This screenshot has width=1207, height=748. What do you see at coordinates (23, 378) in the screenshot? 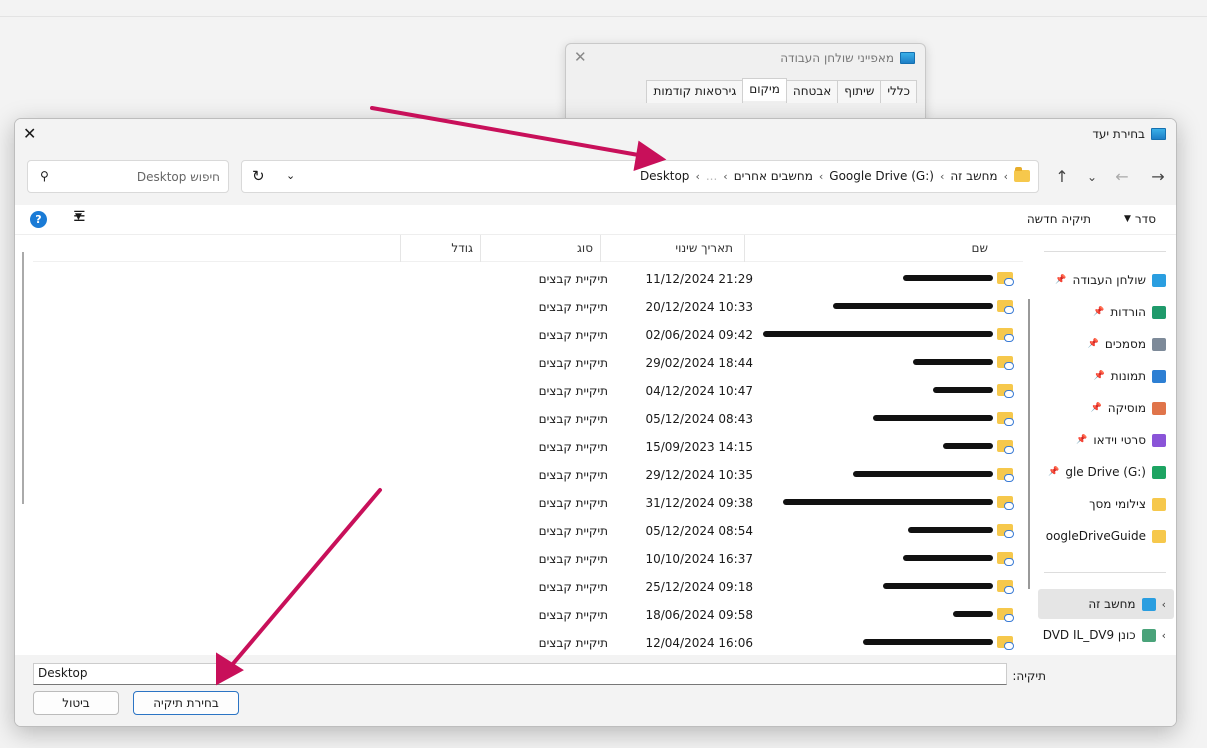
I see `left-scrollbar` at bounding box center [23, 378].